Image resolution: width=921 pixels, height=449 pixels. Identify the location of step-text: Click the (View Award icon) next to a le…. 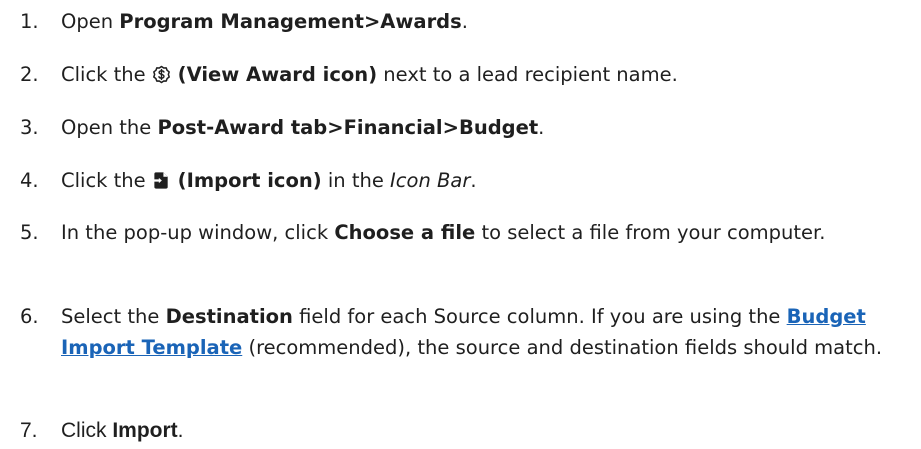
(491, 74).